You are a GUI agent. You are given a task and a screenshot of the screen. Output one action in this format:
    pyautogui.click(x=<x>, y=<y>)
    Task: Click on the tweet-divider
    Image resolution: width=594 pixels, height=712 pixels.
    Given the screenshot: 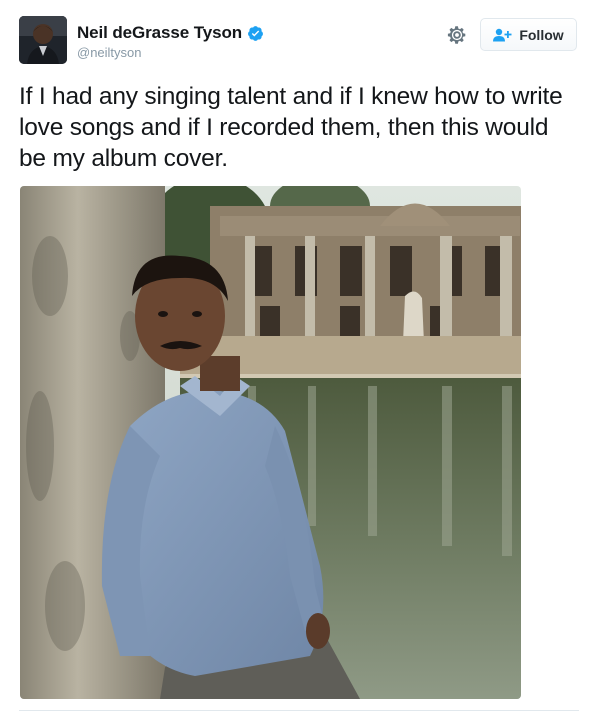 What is the action you would take?
    pyautogui.click(x=299, y=710)
    